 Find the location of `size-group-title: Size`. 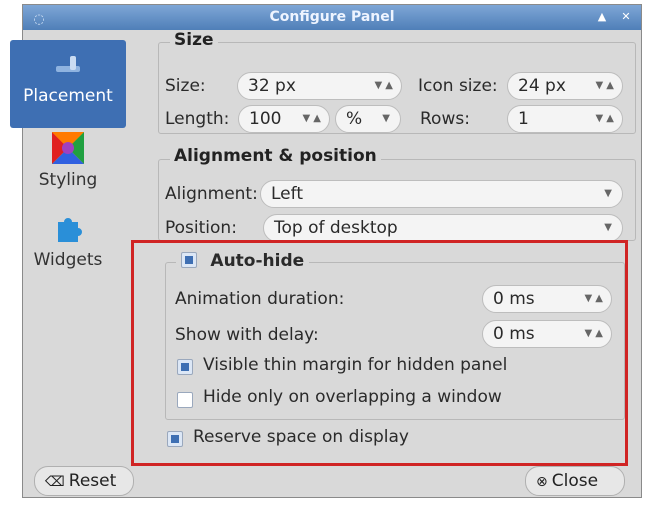

size-group-title: Size is located at coordinates (194, 40).